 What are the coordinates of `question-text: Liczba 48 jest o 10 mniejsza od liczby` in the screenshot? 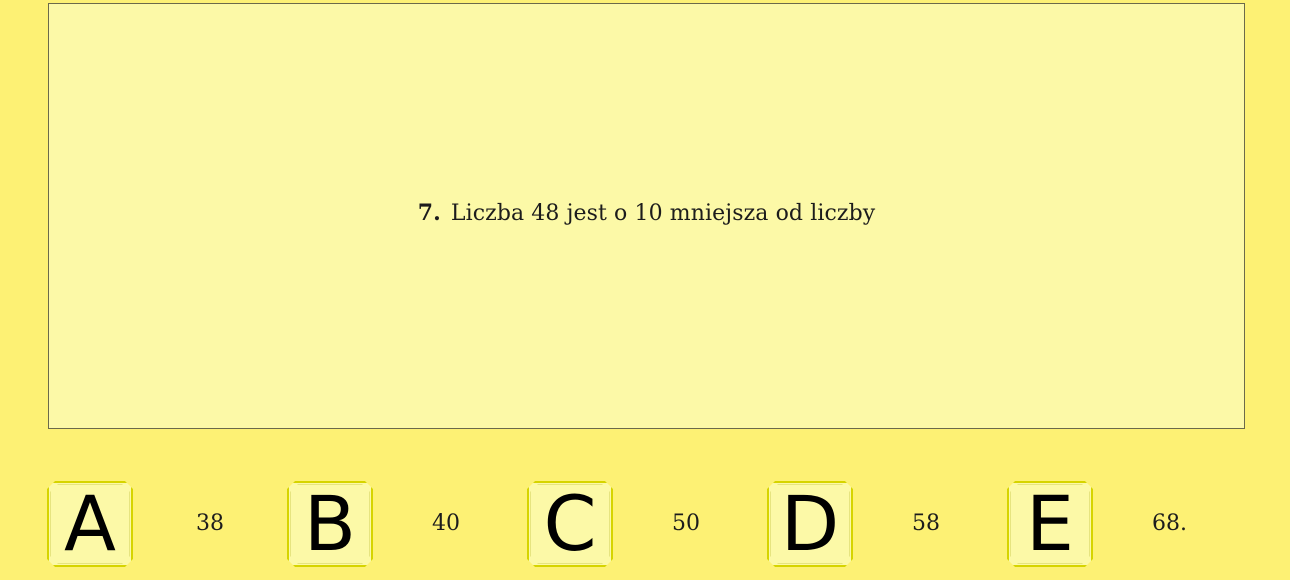 It's located at (663, 213).